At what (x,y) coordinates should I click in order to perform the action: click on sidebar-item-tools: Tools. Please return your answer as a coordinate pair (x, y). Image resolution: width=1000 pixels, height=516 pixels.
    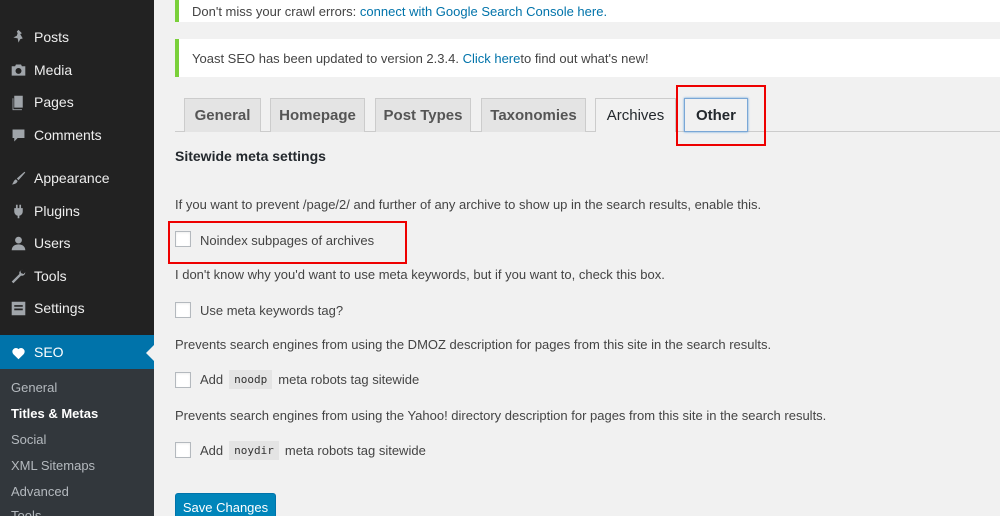
    Looking at the image, I should click on (77, 276).